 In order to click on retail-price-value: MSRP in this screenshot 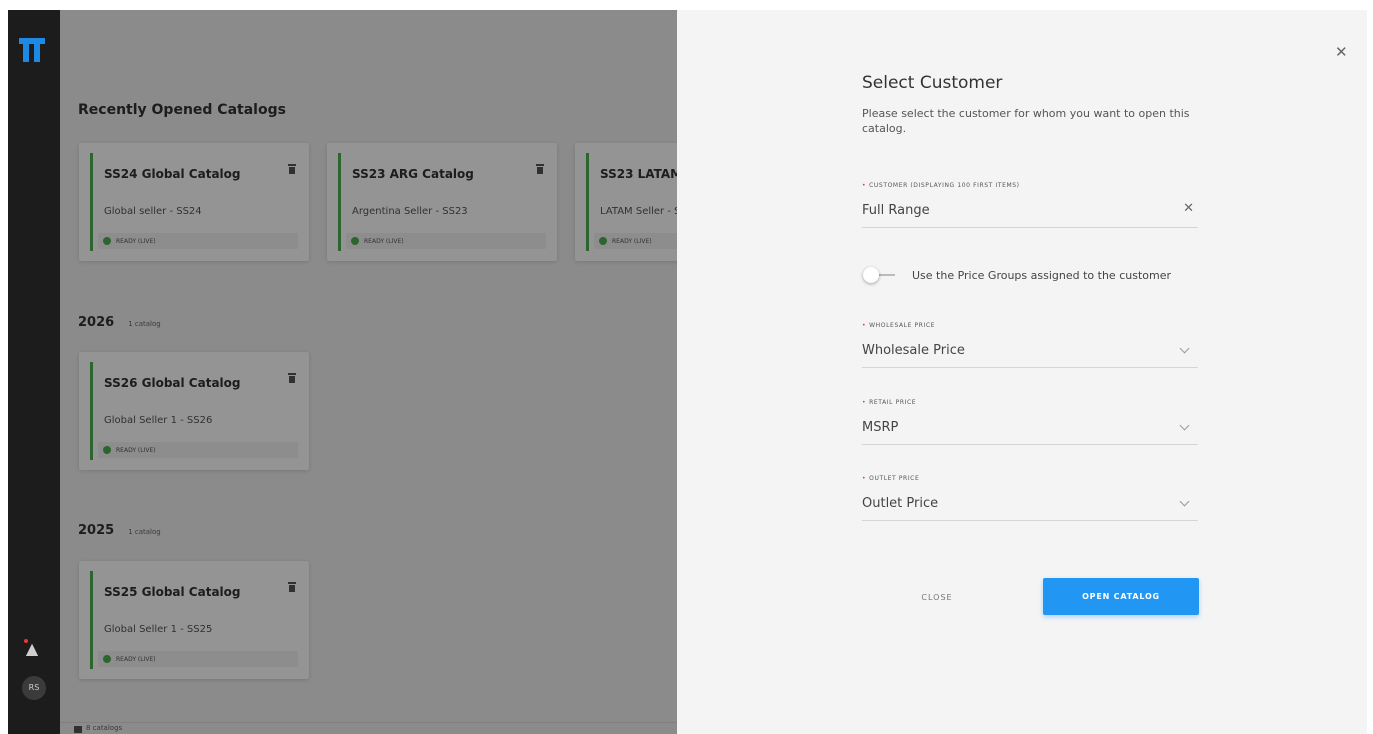, I will do `click(880, 427)`.